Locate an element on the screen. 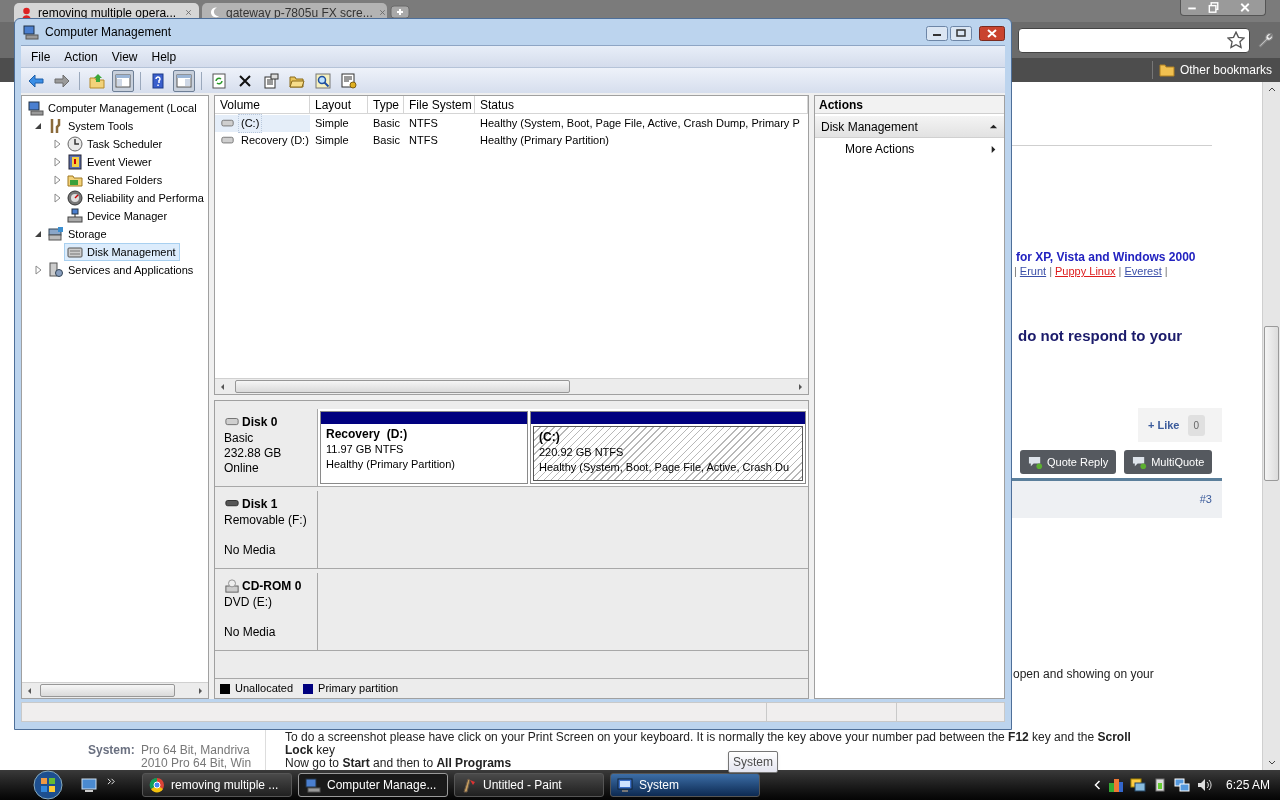 This screenshot has width=1280, height=800. tooltip: System is located at coordinates (753, 762).